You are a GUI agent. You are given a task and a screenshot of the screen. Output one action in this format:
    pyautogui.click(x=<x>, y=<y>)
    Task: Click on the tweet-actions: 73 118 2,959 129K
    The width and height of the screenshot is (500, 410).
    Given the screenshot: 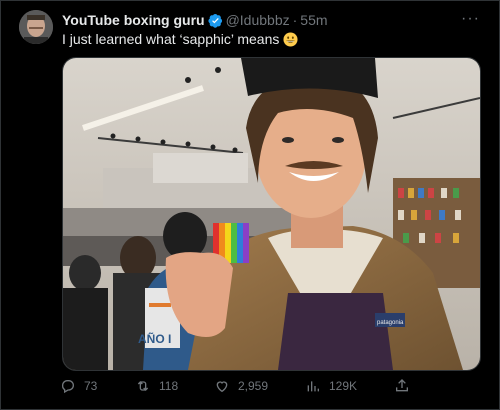 What is the action you would take?
    pyautogui.click(x=240, y=388)
    